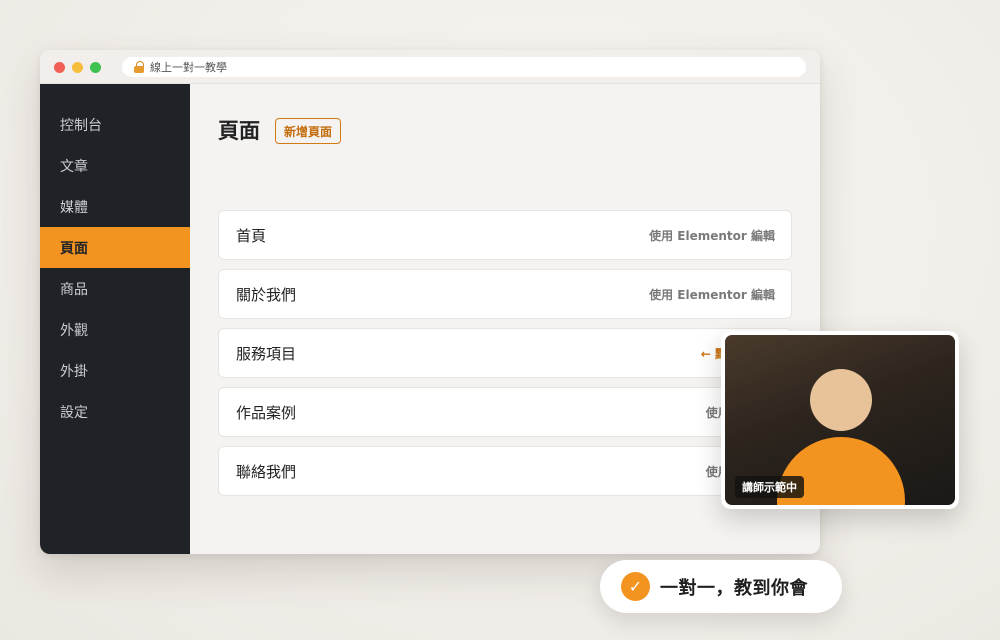 Image resolution: width=1000 pixels, height=640 pixels. I want to click on browser-titlebar: 線上一對一教學, so click(430, 67).